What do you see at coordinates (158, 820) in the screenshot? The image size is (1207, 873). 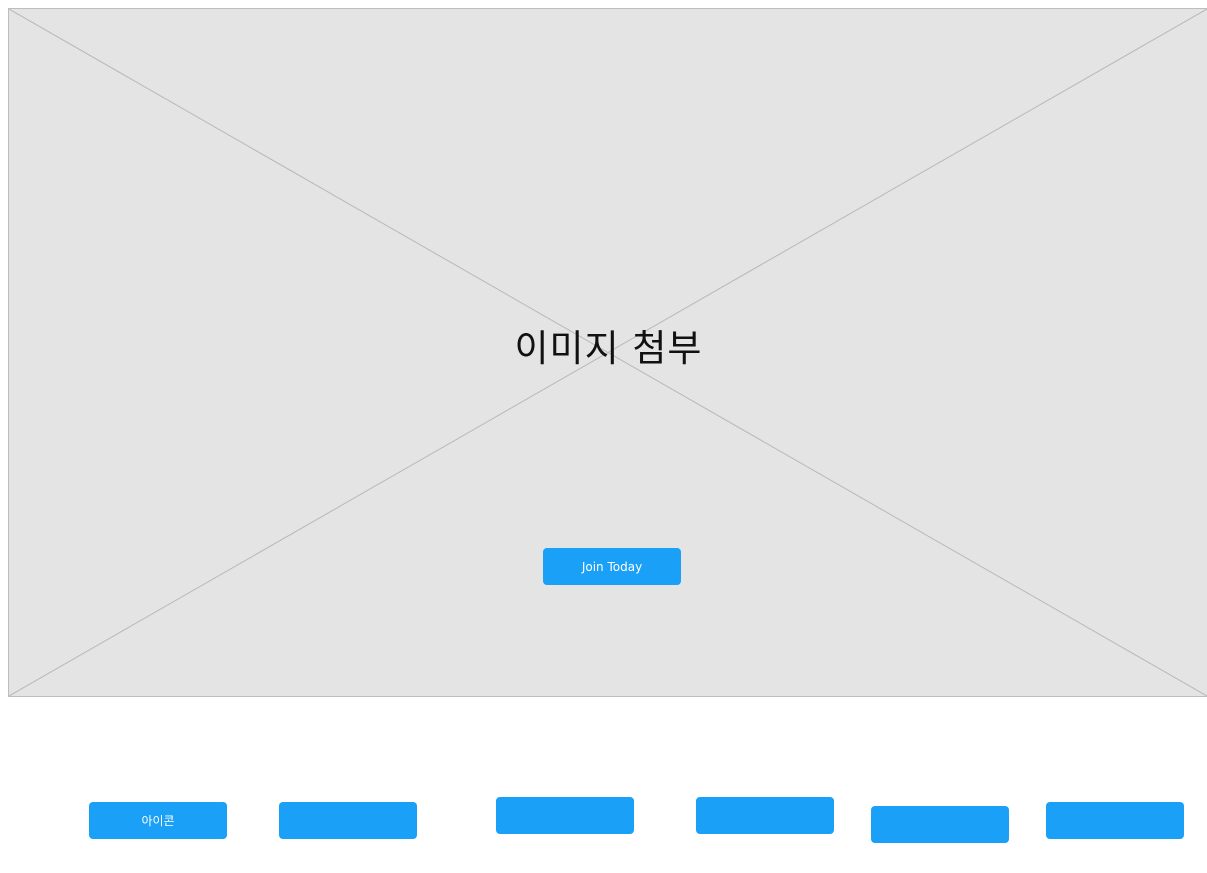 I see `icon-button-1: 아이콘` at bounding box center [158, 820].